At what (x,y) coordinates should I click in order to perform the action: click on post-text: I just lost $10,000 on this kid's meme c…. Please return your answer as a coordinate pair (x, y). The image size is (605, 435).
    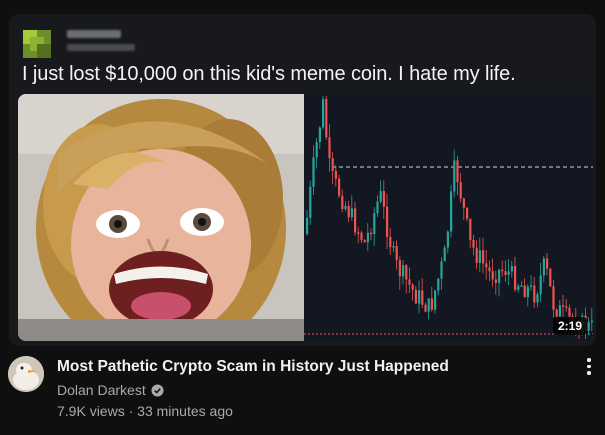
    Looking at the image, I should click on (269, 74).